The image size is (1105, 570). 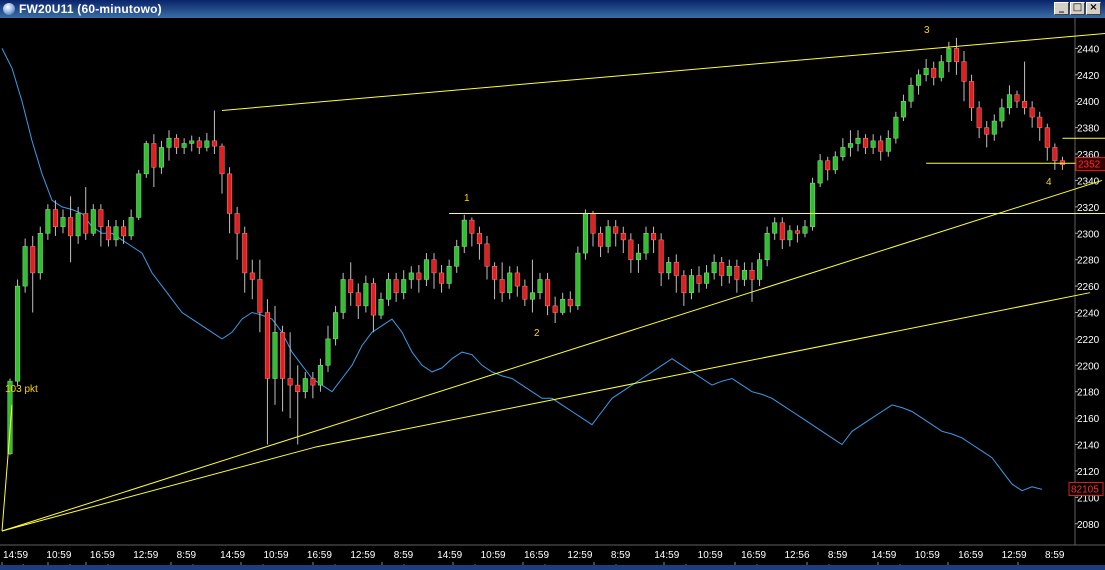 What do you see at coordinates (1088, 208) in the screenshot?
I see `y-tick-label: 2320` at bounding box center [1088, 208].